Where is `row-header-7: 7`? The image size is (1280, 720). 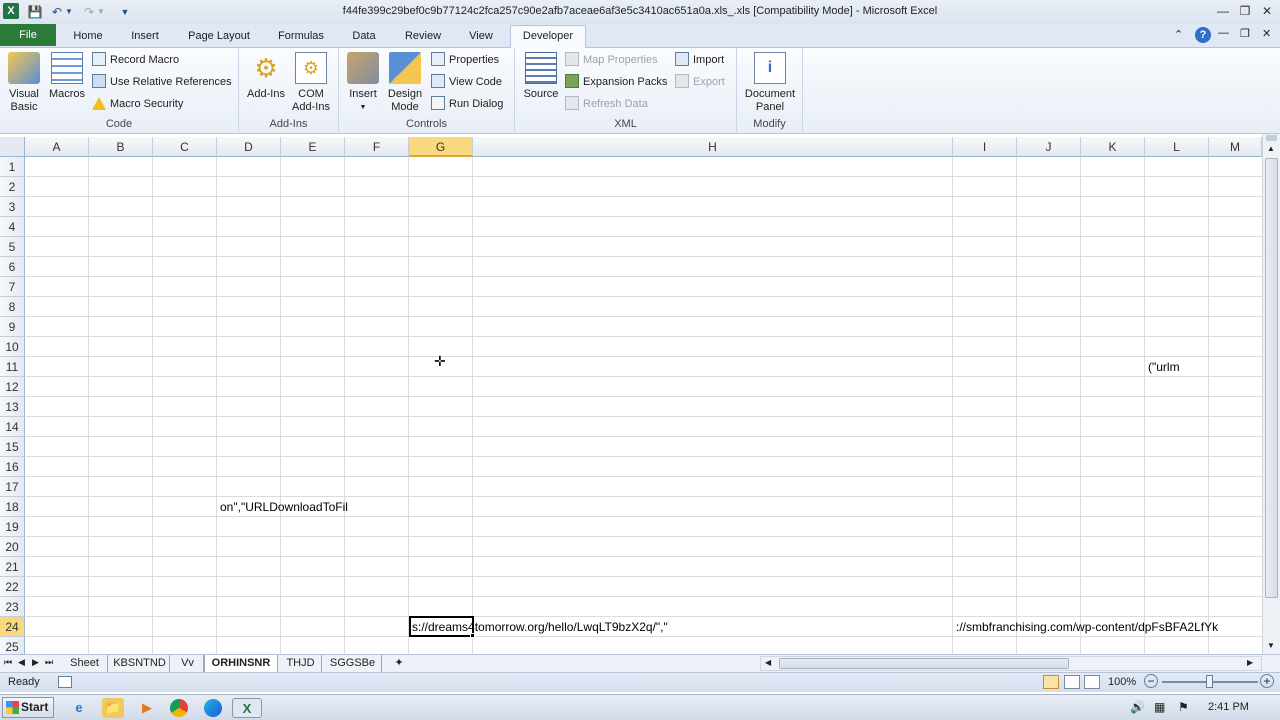 row-header-7: 7 is located at coordinates (12, 287).